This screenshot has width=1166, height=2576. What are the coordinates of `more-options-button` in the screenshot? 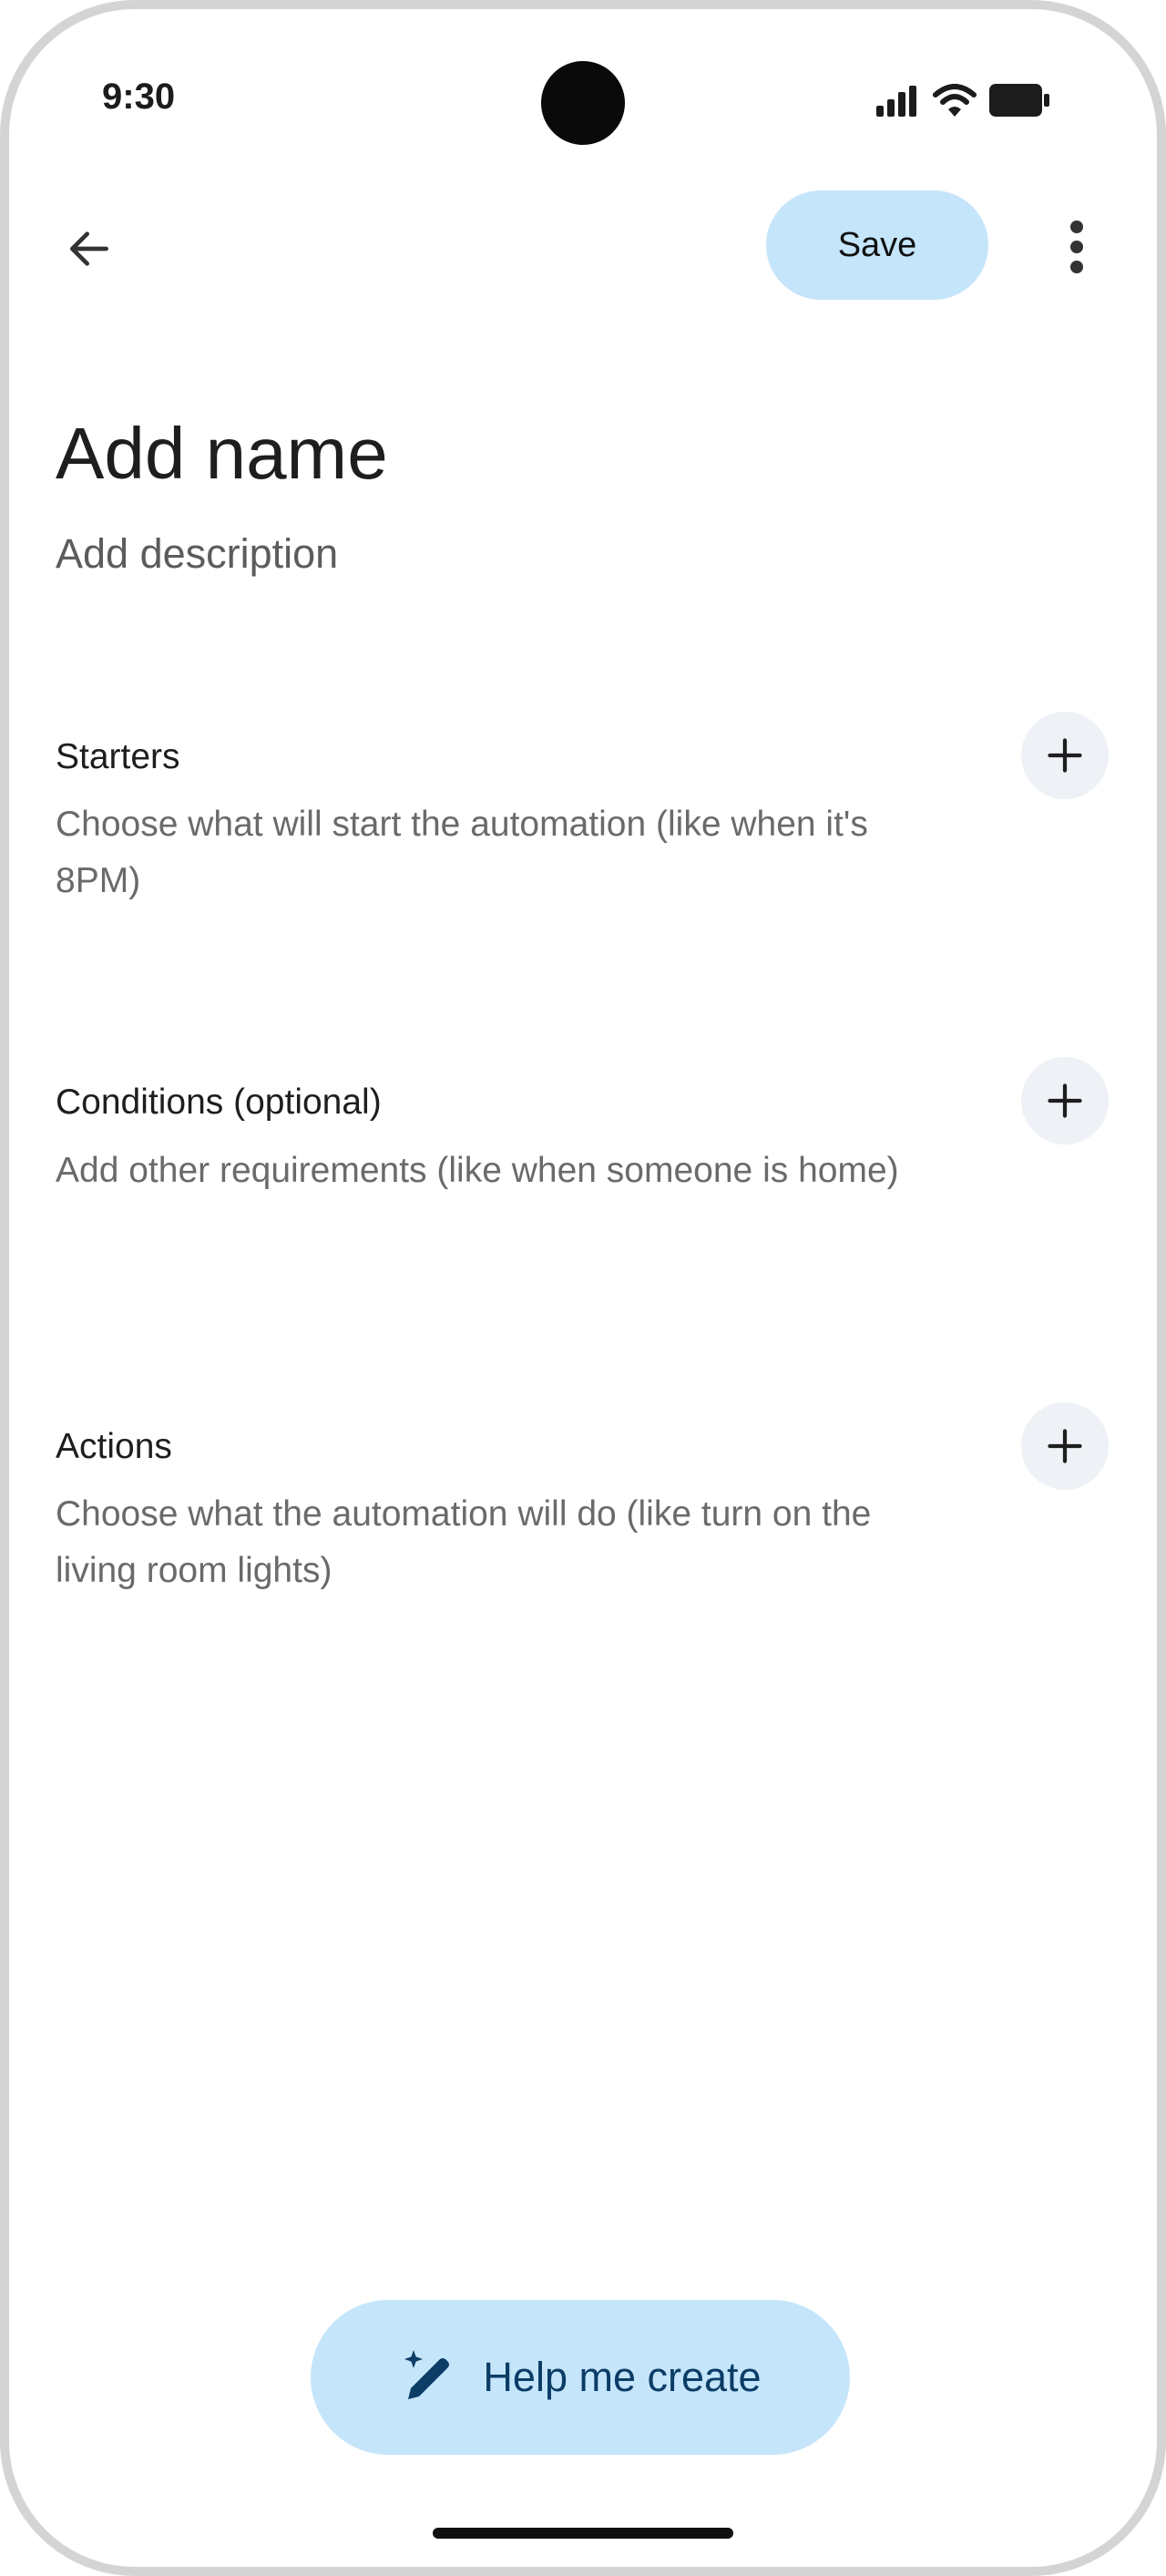 It's located at (1076, 247).